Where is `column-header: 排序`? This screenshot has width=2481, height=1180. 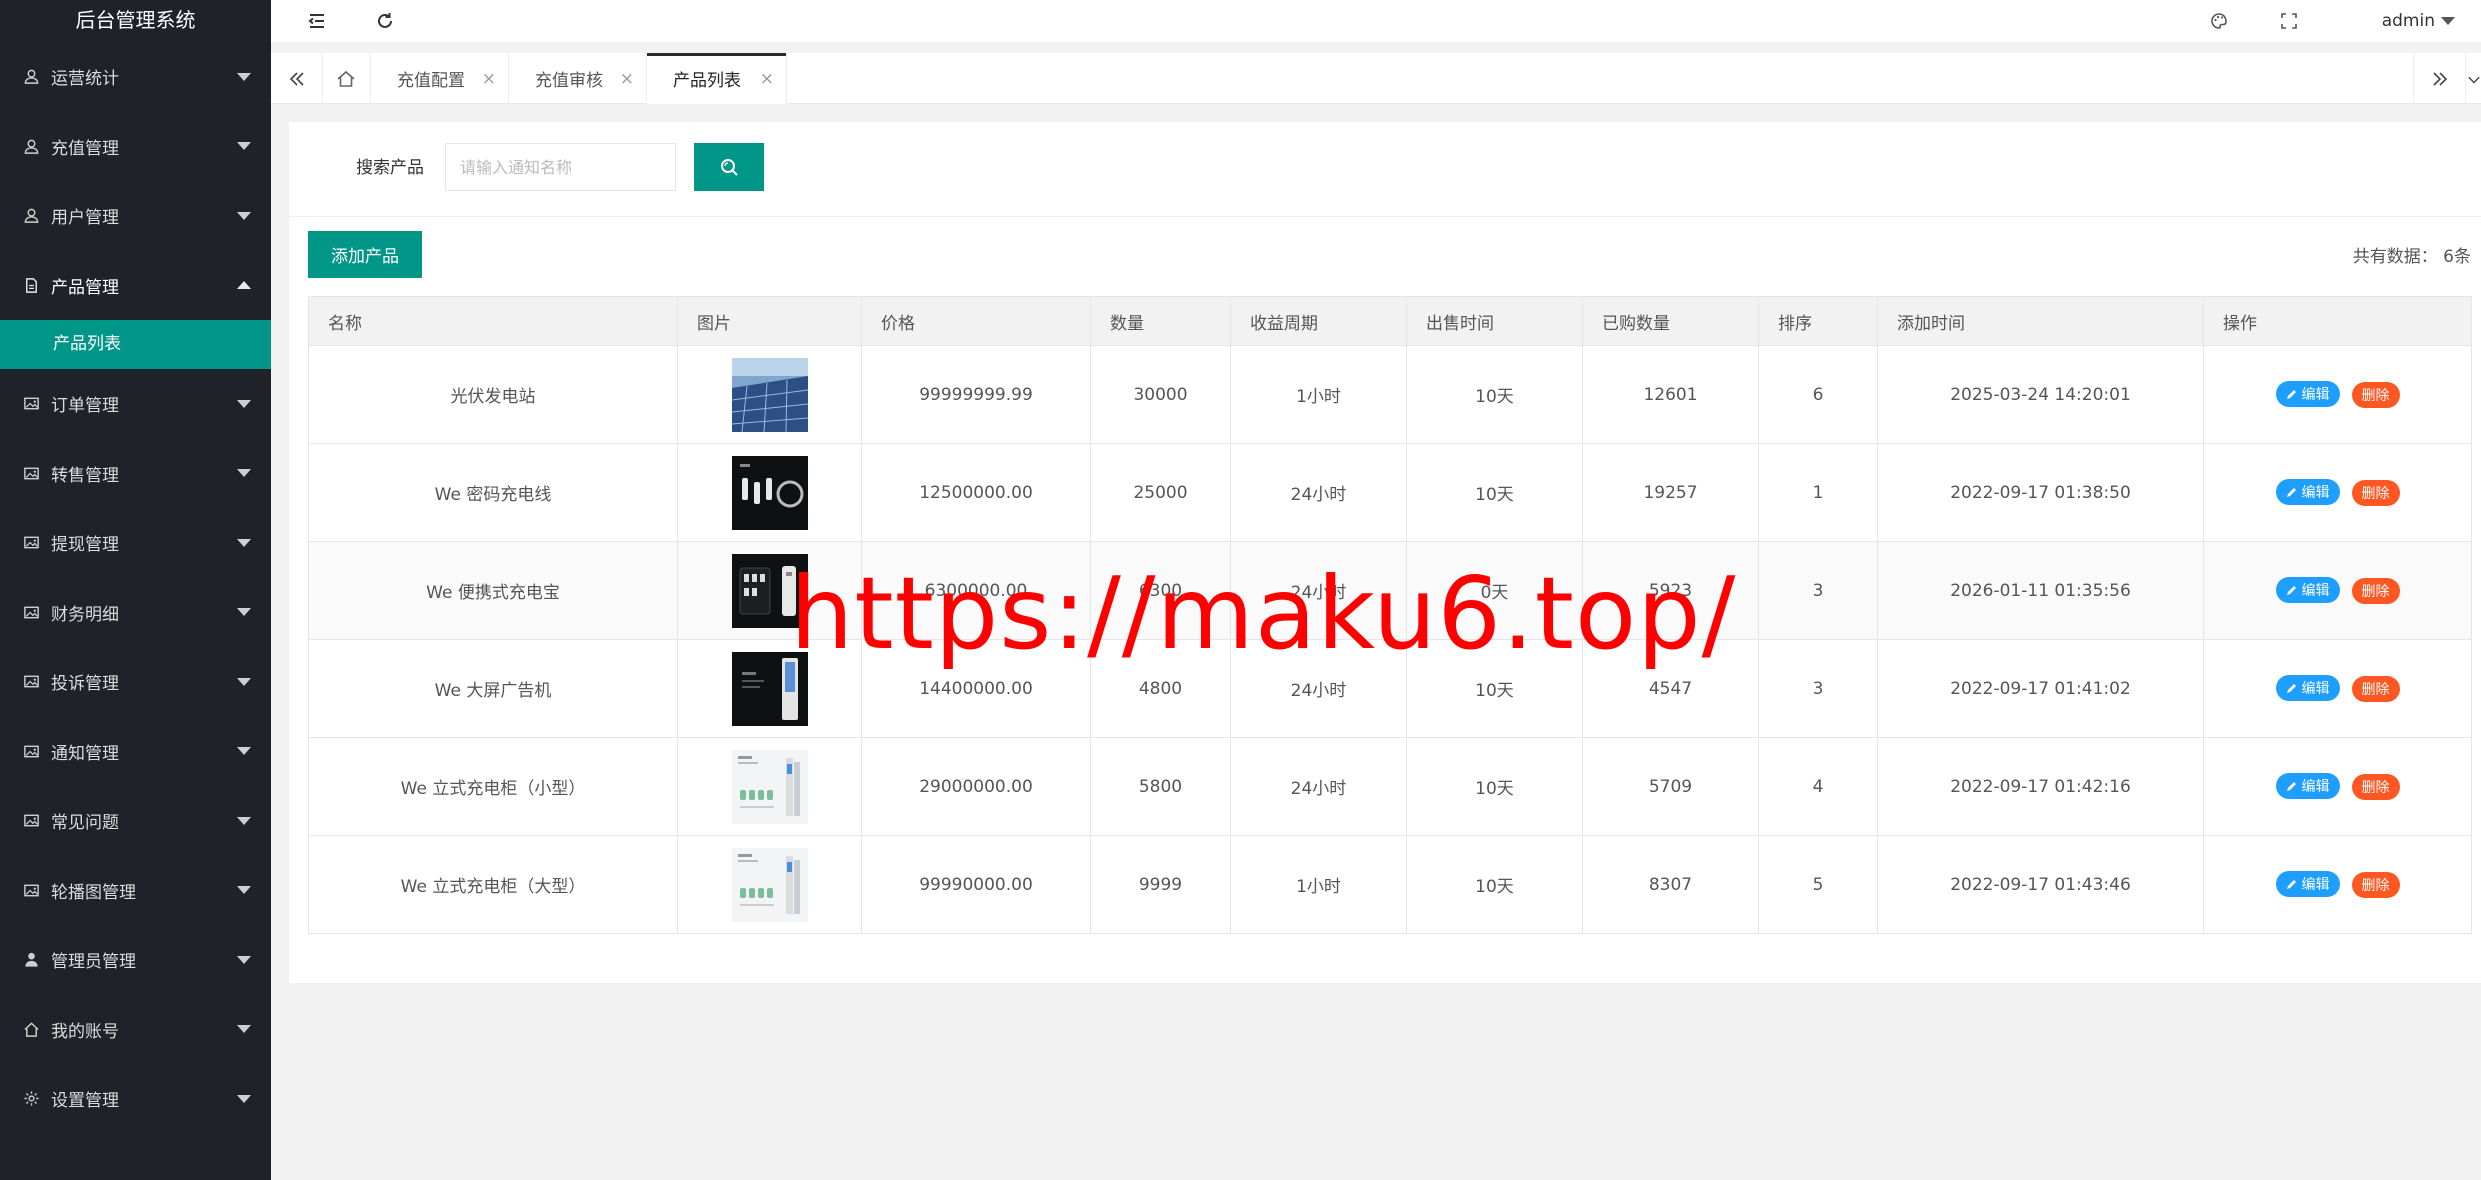
column-header: 排序 is located at coordinates (1818, 321).